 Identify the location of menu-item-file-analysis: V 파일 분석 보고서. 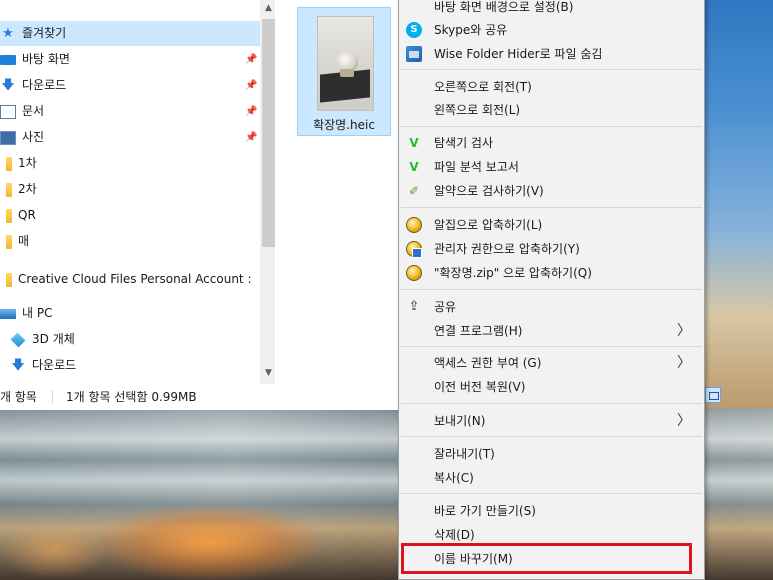
(551, 167).